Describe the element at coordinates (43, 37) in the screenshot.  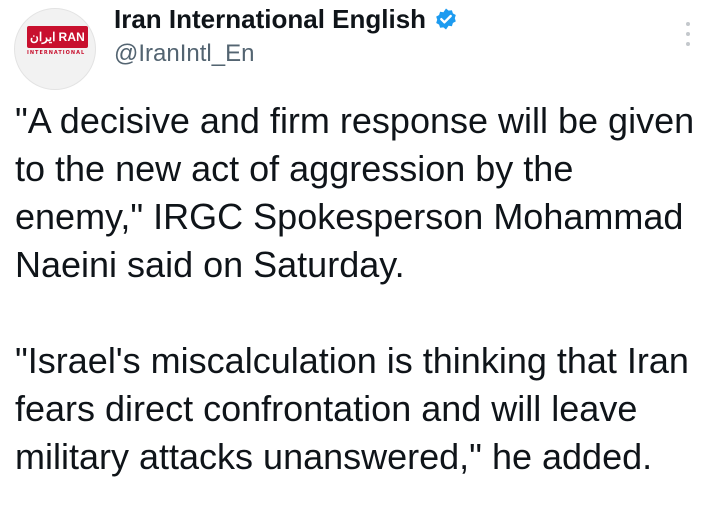
I see `logo-persian-text: ایران` at that location.